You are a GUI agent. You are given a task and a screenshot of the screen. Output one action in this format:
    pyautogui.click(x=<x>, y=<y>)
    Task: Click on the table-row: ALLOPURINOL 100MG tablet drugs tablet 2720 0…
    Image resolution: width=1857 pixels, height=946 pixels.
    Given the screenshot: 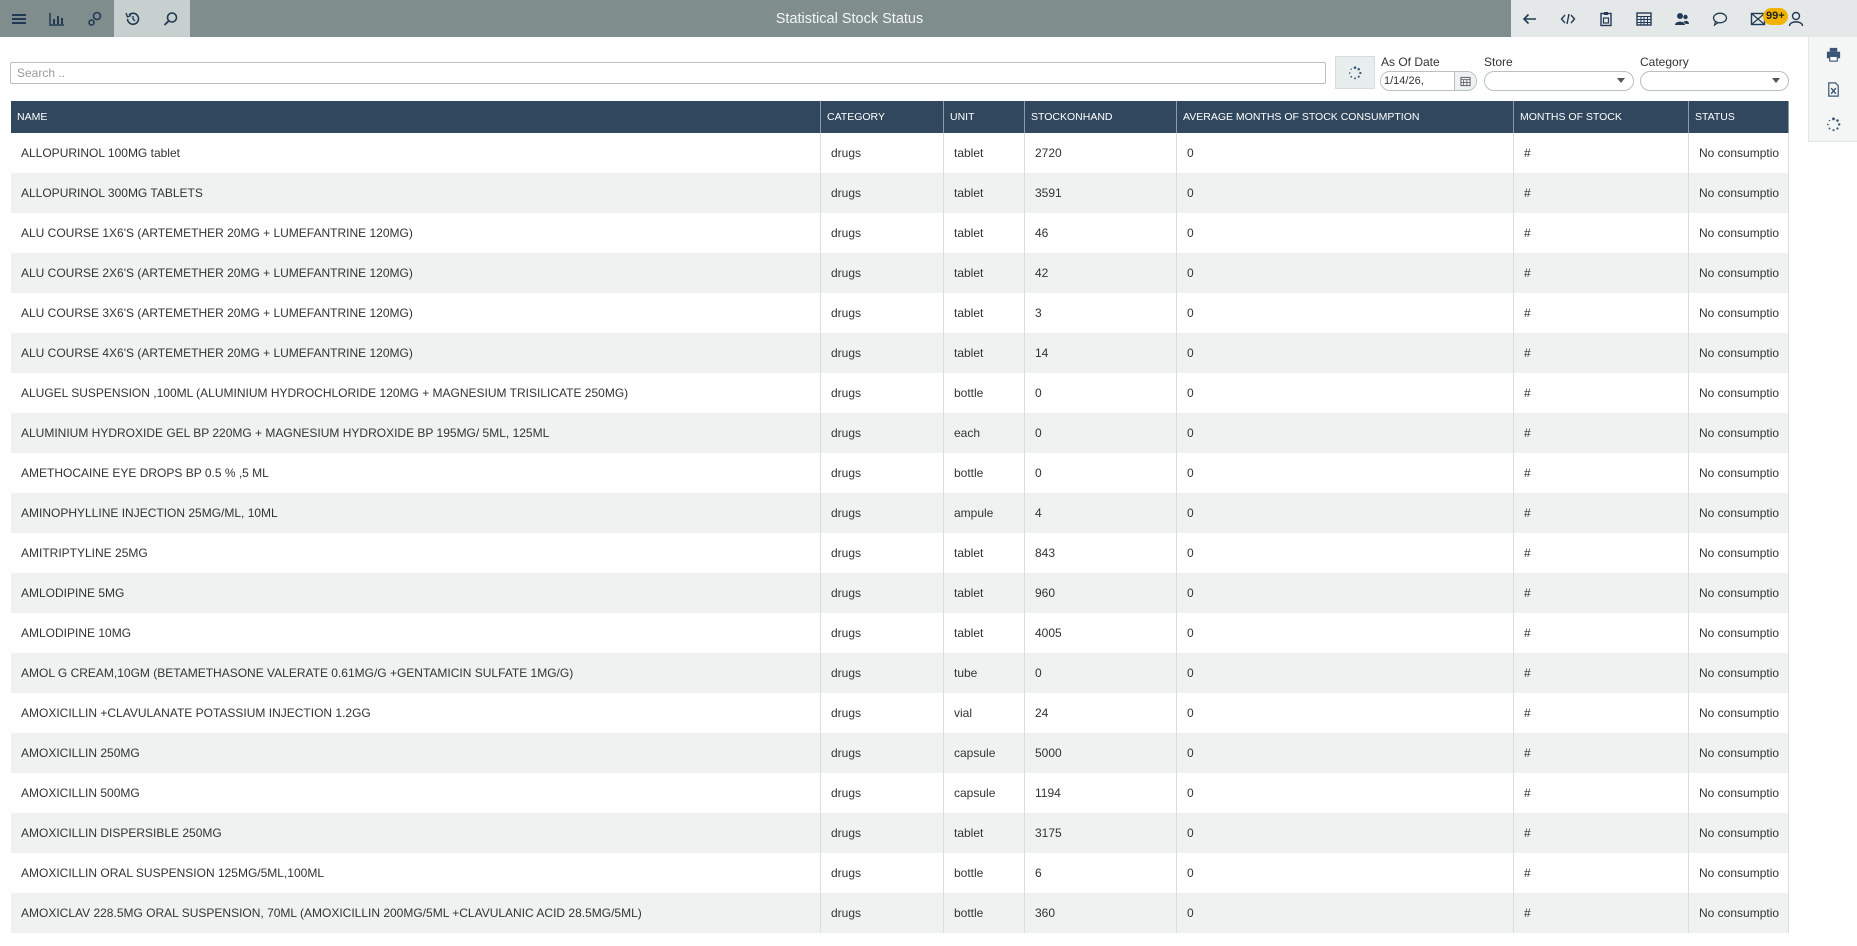 What is the action you would take?
    pyautogui.click(x=900, y=153)
    